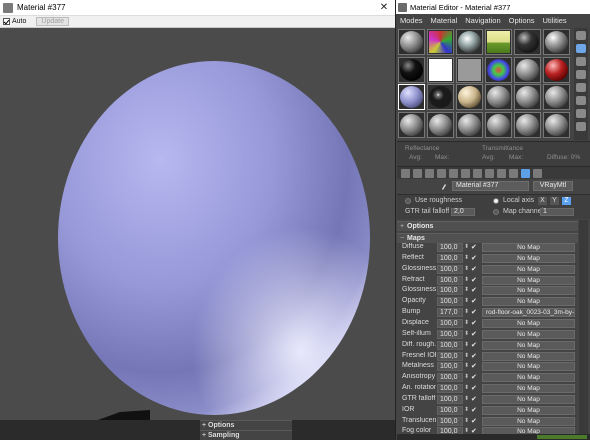 Image resolution: width=590 pixels, height=440 pixels. What do you see at coordinates (554, 201) in the screenshot?
I see `axis-y-button: Y` at bounding box center [554, 201].